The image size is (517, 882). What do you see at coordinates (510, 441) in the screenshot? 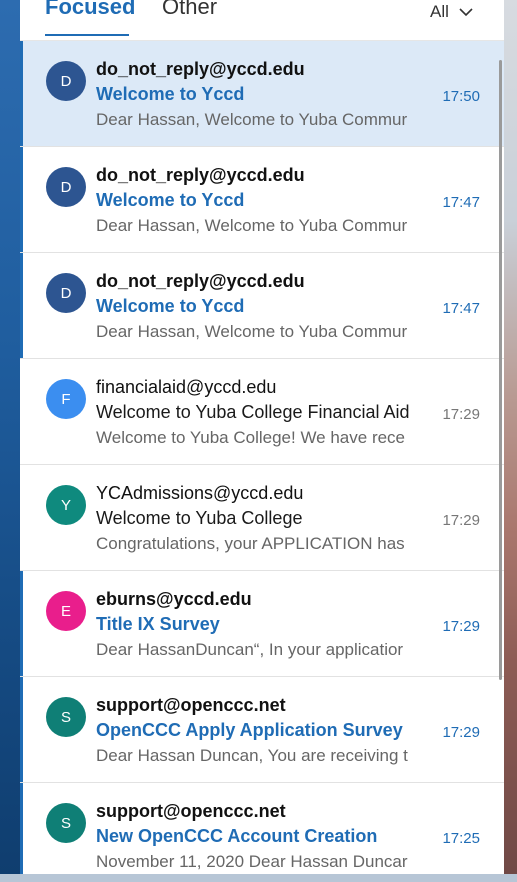
I see `desktop-background-right` at bounding box center [510, 441].